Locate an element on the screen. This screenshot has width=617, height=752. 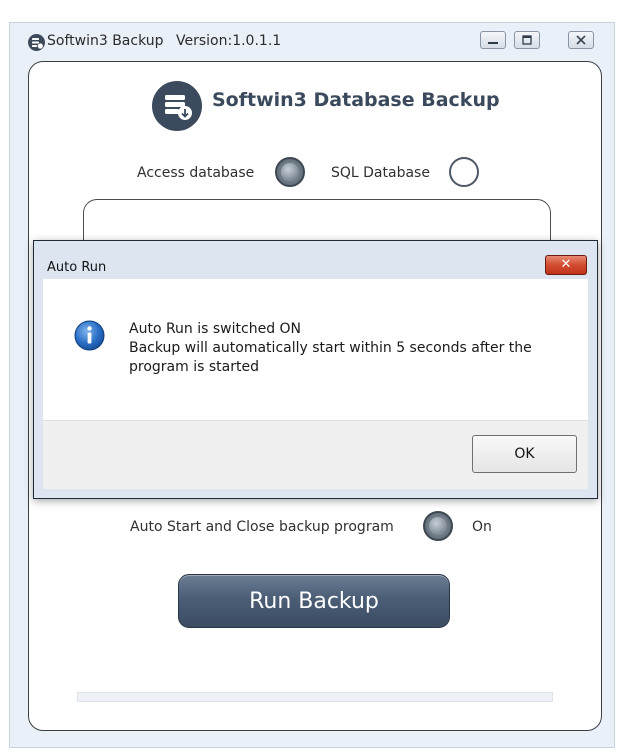
title-bar: Softwin3 Backup Version:1.0.1.1 is located at coordinates (312, 41).